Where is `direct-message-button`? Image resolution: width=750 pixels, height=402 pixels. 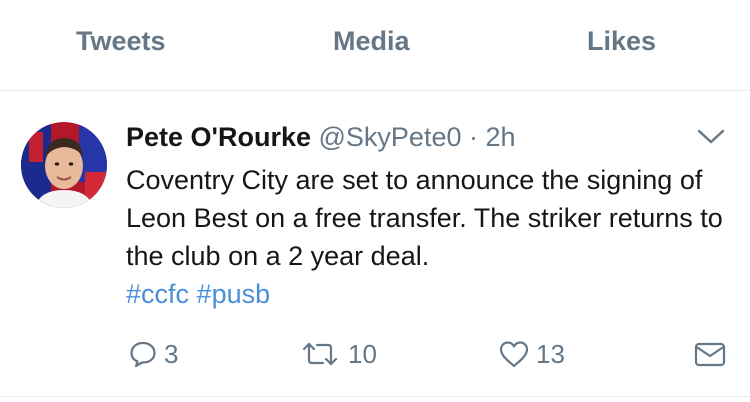
direct-message-button is located at coordinates (713, 354).